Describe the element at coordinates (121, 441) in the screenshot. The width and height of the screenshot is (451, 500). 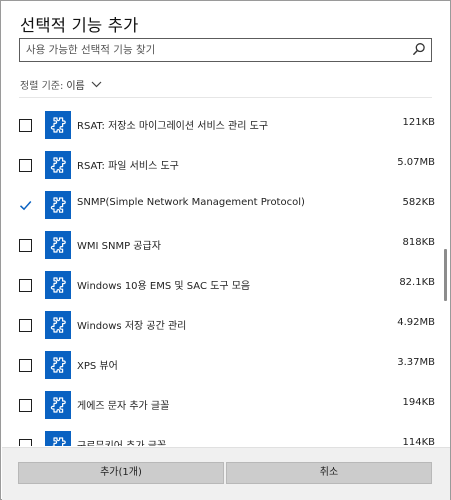
I see `feature-name: 구르무키어 추가 글꼴` at that location.